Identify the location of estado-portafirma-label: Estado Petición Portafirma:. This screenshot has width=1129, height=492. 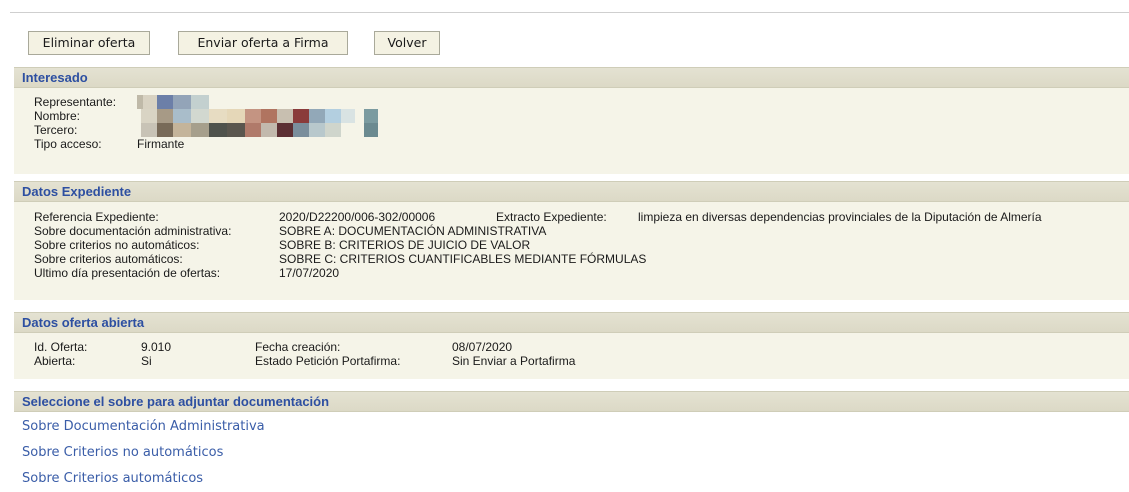
(328, 361).